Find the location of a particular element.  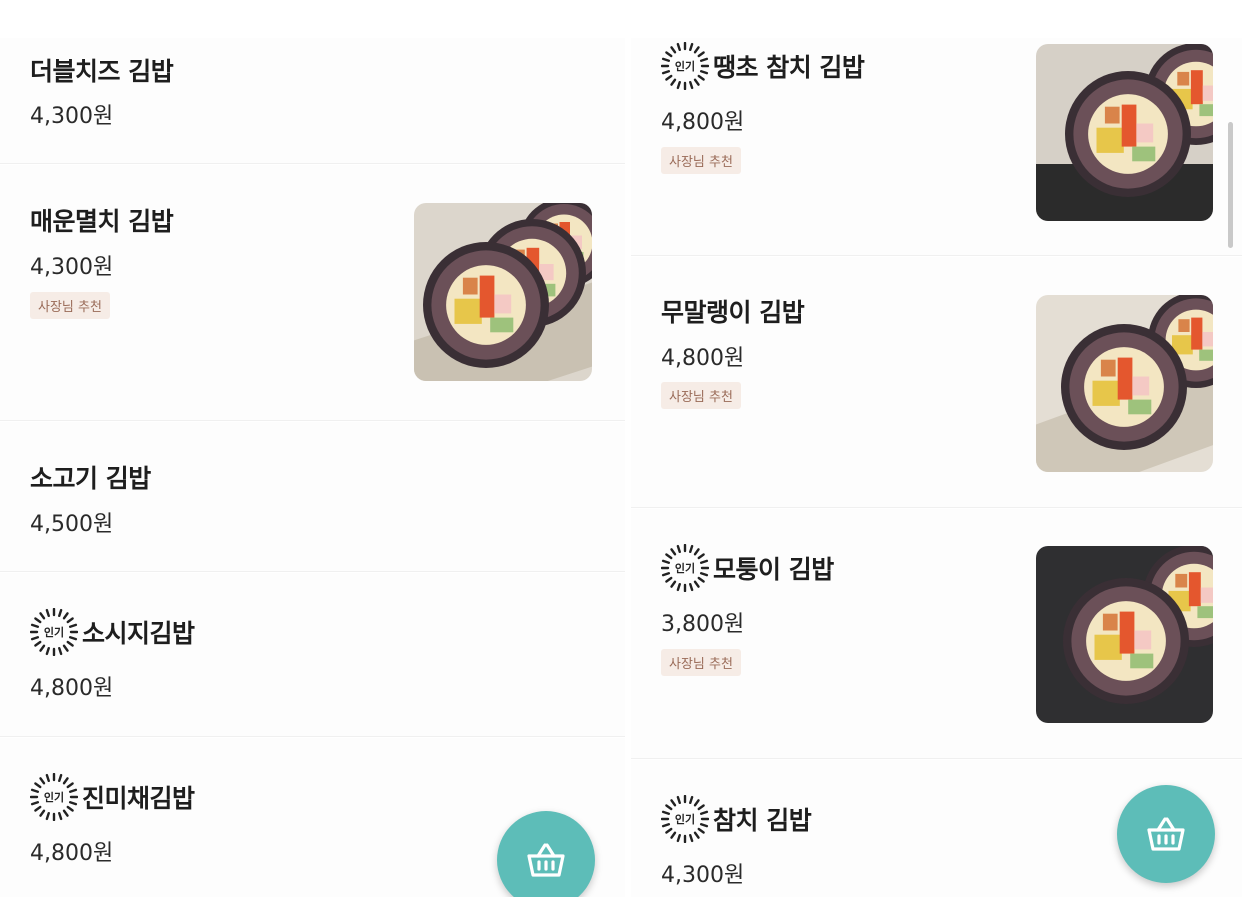

menu-item: 소고기 김밥 4,500원 is located at coordinates (312, 497).